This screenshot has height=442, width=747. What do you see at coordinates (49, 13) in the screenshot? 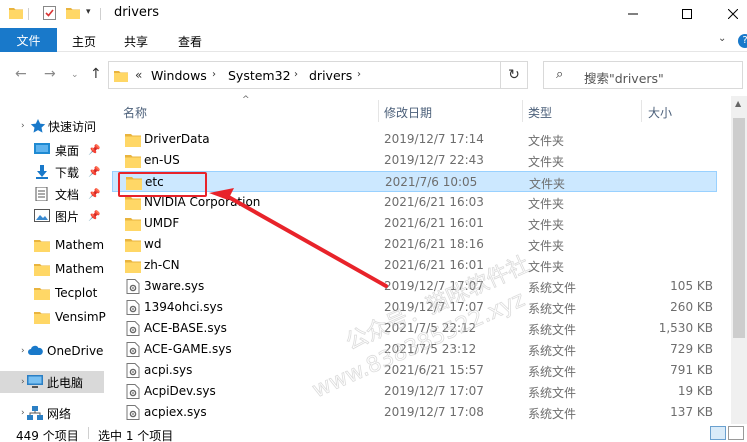
I see `properties-icon` at bounding box center [49, 13].